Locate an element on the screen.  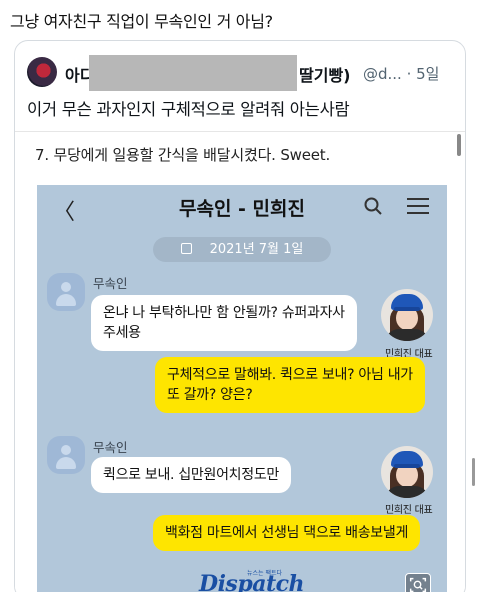
date-label: 2021년 7월 1일 is located at coordinates (256, 249).